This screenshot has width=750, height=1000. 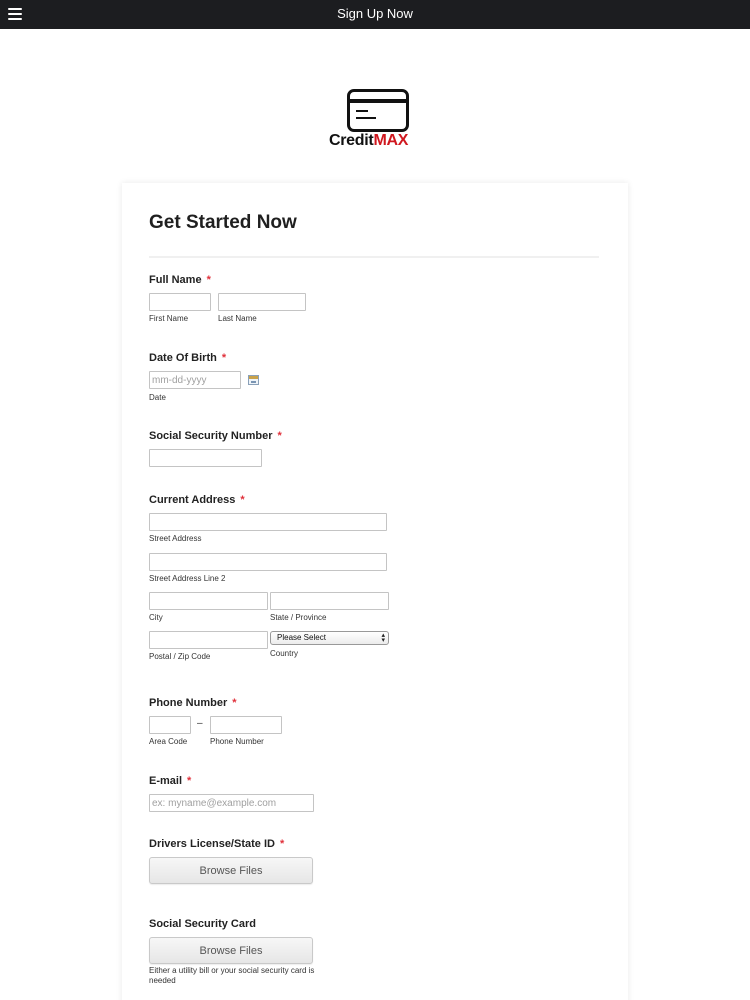 I want to click on license-browse-button: Browse Files, so click(x=231, y=870).